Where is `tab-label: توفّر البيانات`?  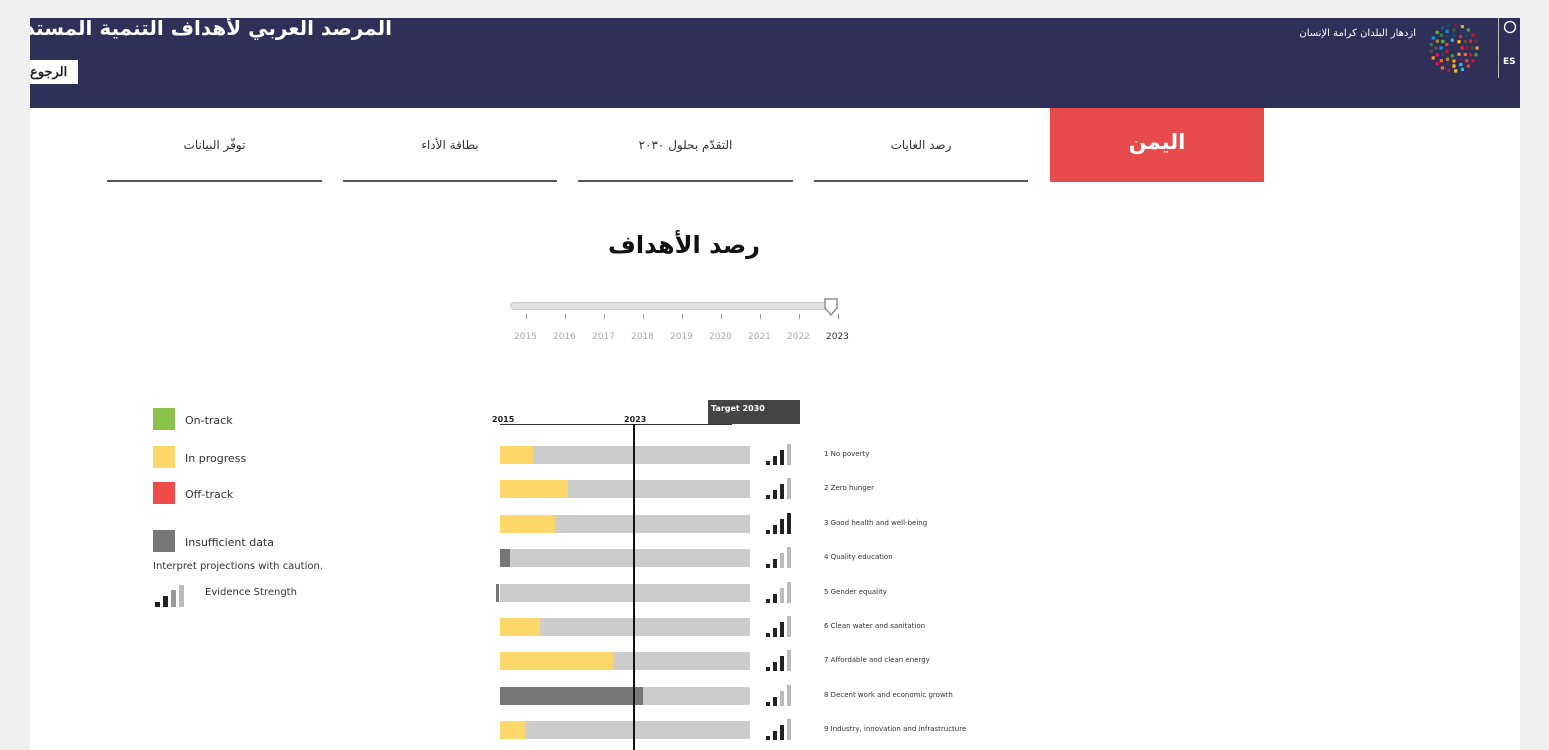 tab-label: توفّر البيانات is located at coordinates (214, 145).